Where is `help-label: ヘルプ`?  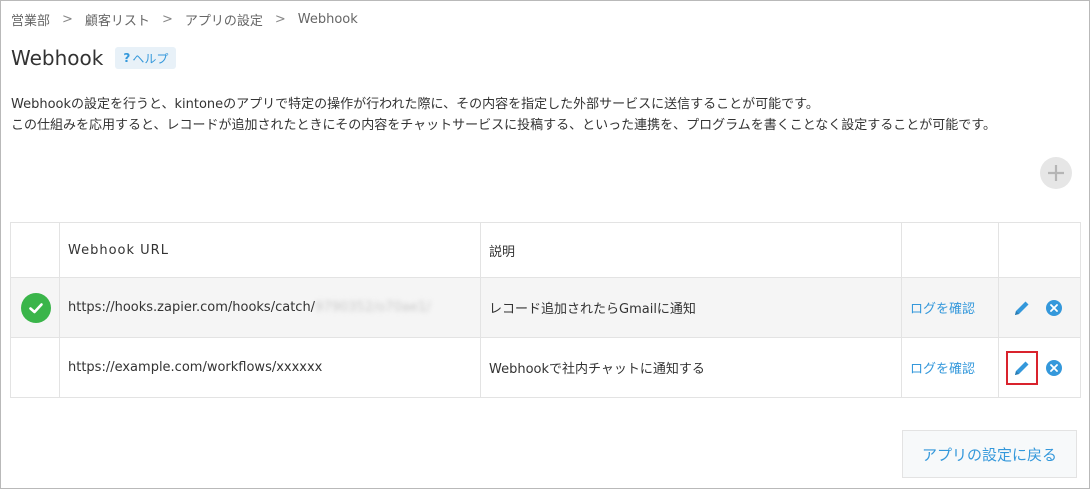 help-label: ヘルプ is located at coordinates (150, 58).